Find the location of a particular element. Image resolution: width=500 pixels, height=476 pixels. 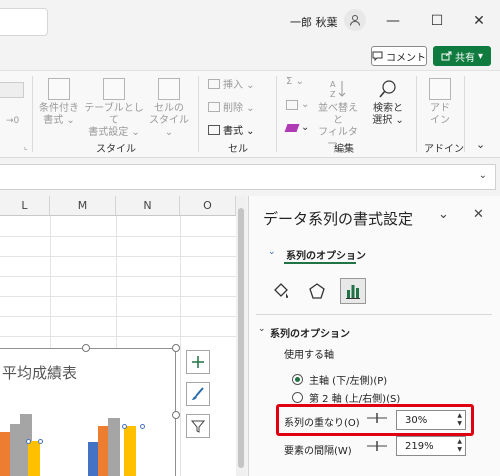

format-cells-icon is located at coordinates (214, 129).